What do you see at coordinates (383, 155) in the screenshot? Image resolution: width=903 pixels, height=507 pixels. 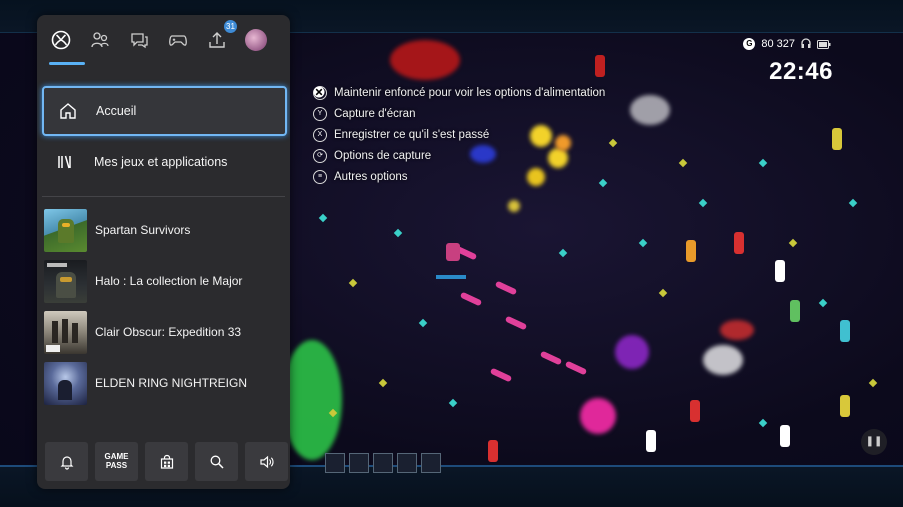 I see `capture-option-label: Options de capture` at bounding box center [383, 155].